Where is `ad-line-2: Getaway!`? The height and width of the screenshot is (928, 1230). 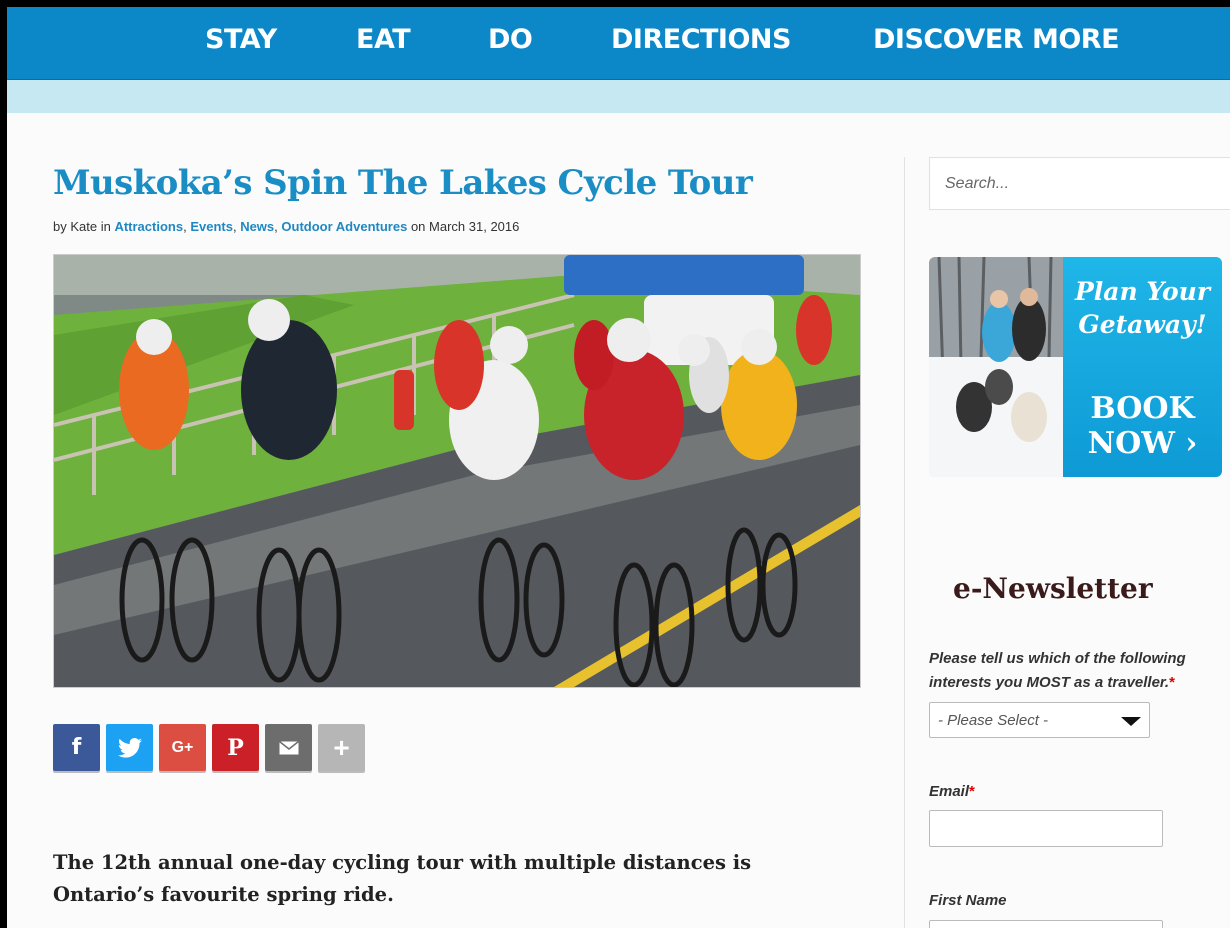
ad-line-2: Getaway! is located at coordinates (1142, 324).